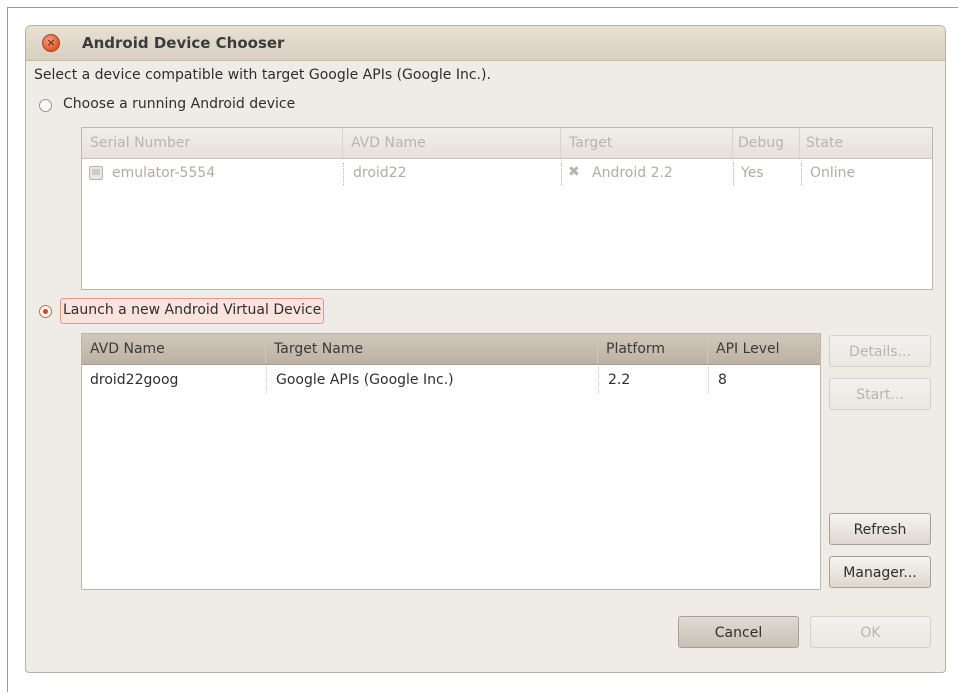  What do you see at coordinates (833, 173) in the screenshot?
I see `cell-state: Online` at bounding box center [833, 173].